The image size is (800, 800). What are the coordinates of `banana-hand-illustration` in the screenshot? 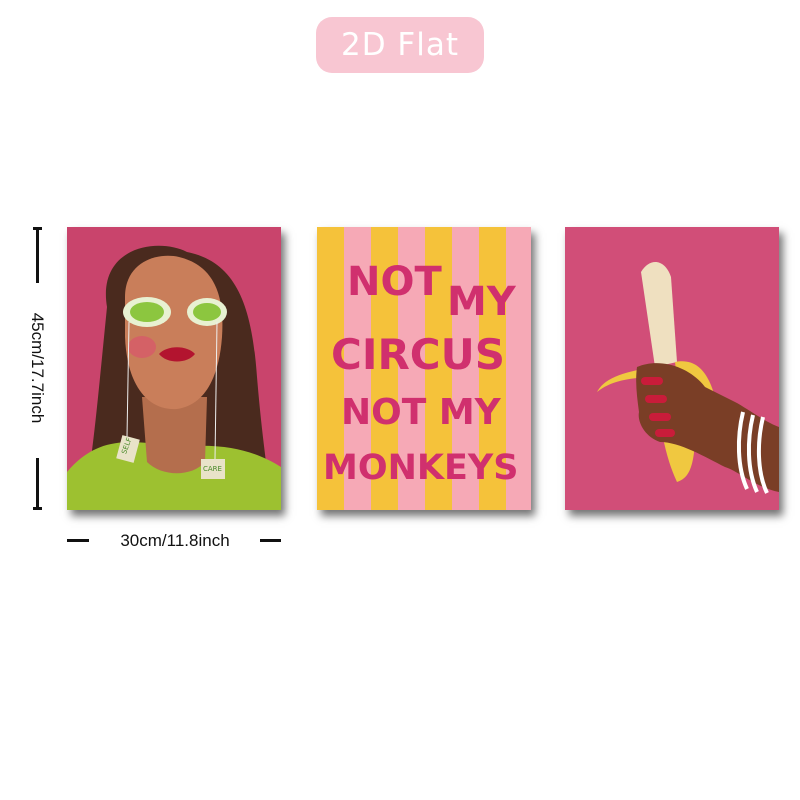 It's located at (672, 368).